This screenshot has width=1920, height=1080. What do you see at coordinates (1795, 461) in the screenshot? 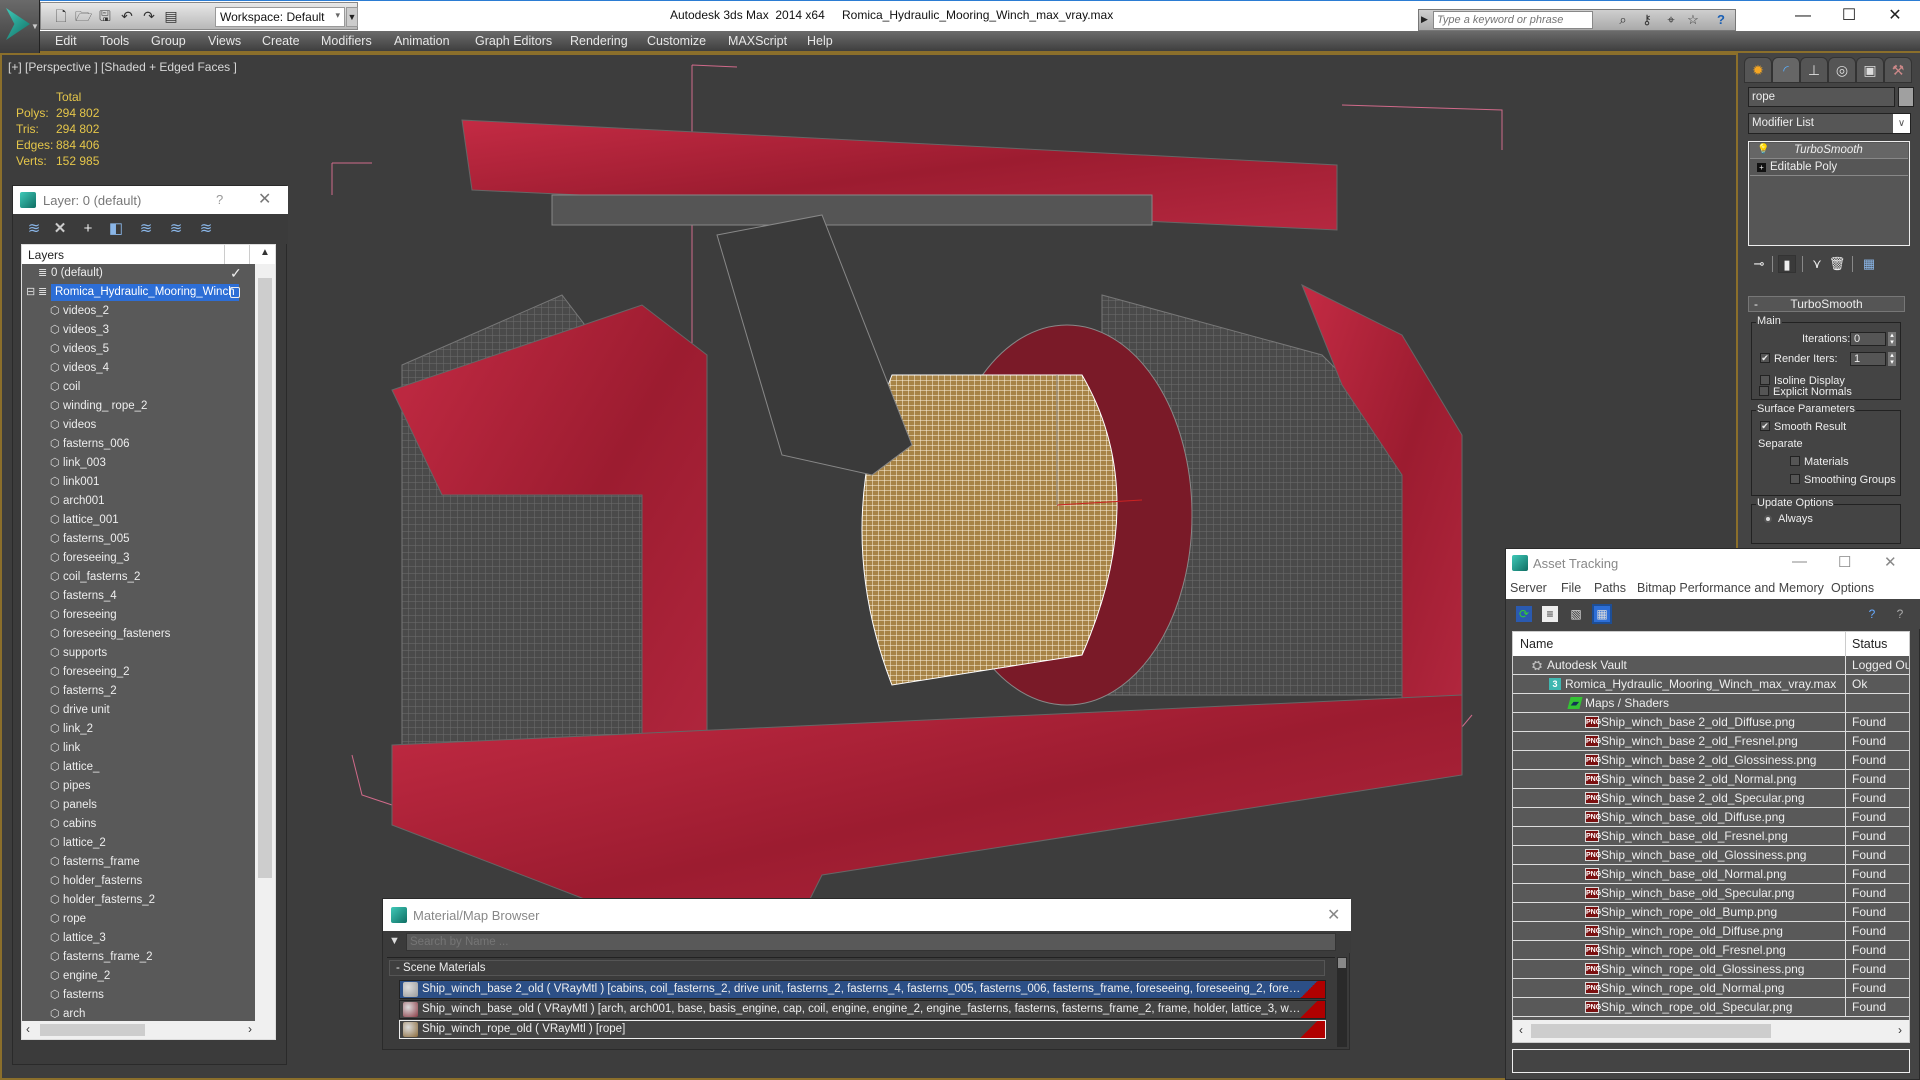
I see `separate-materials-checkbox` at bounding box center [1795, 461].